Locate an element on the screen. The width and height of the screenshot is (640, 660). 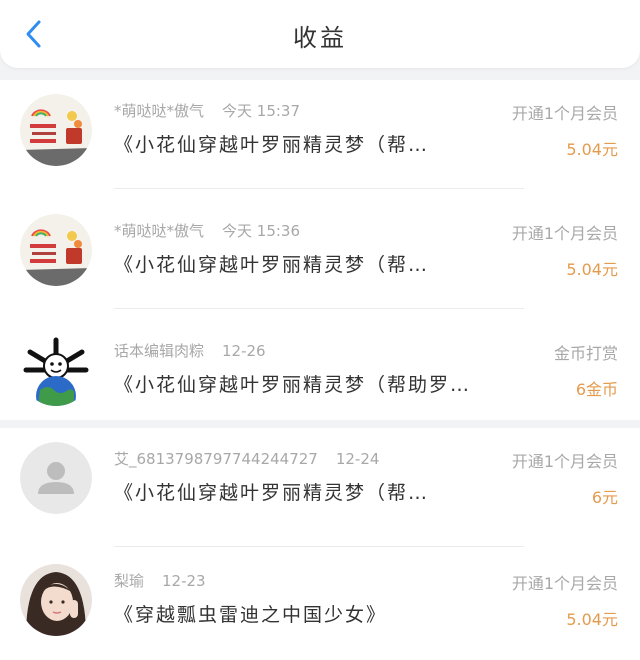
user-name: 梨瑜 is located at coordinates (129, 581).